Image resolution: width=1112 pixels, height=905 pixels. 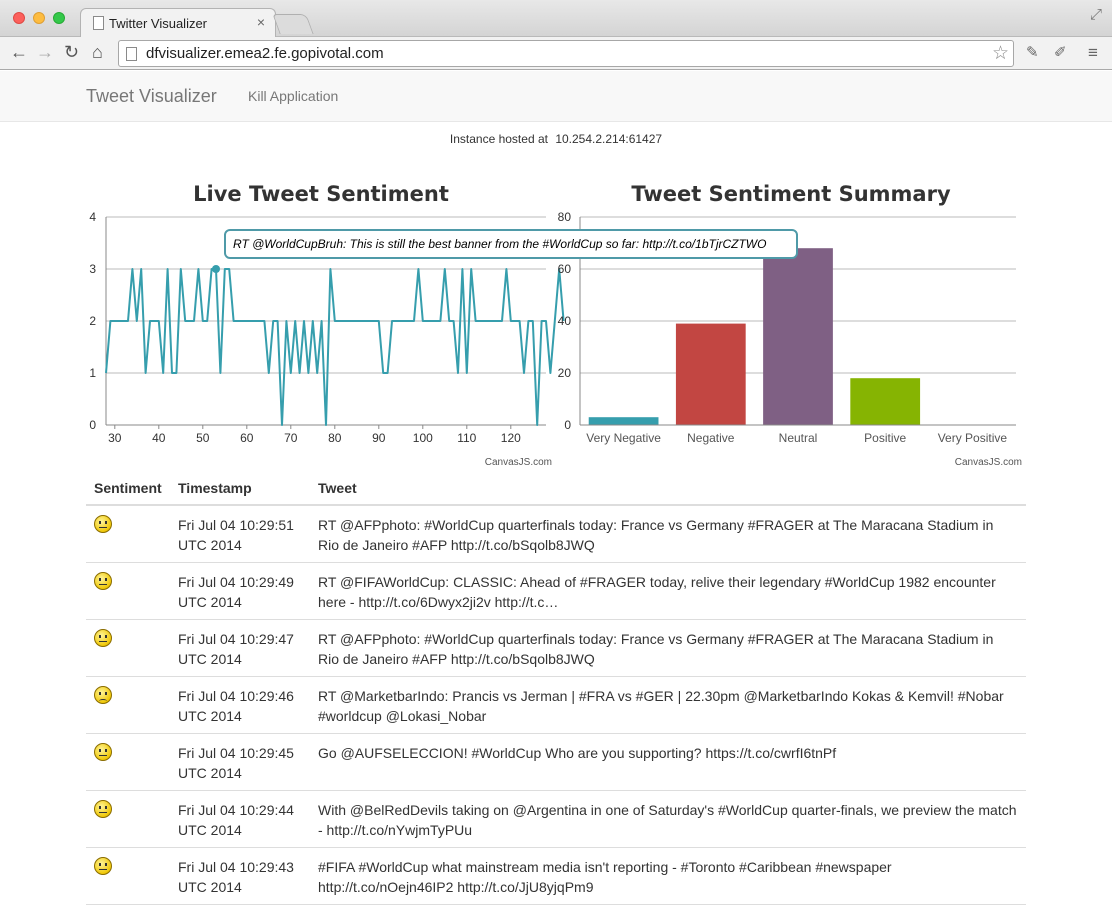 I want to click on browser-tab: Twitter Visualizer ×, so click(x=178, y=23).